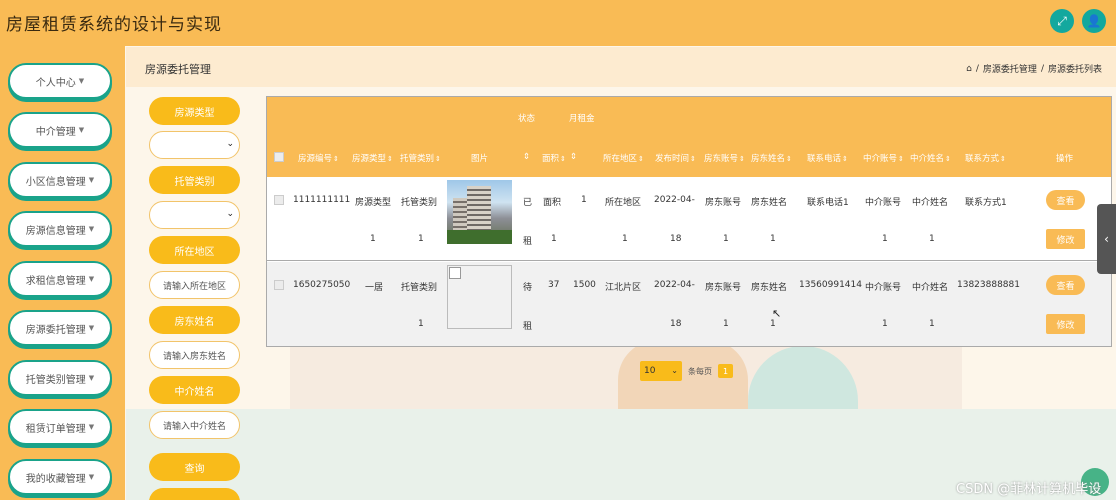 Image resolution: width=1116 pixels, height=500 pixels. I want to click on expand-icon: ⤢, so click(1062, 21).